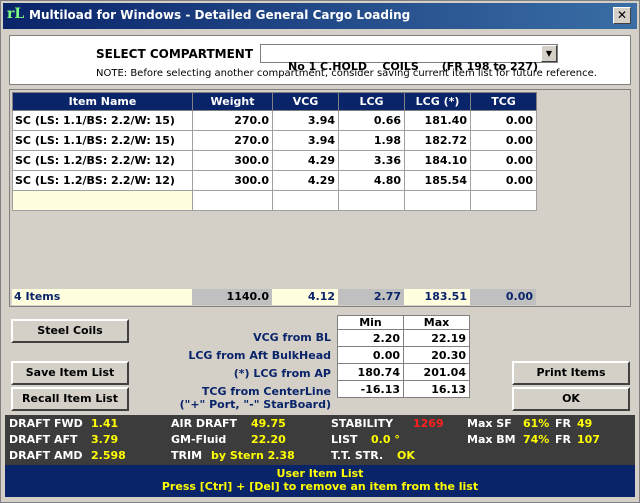 This screenshot has width=640, height=503. I want to click on tcg-limit-label: TCG from CenterLine, so click(266, 391).